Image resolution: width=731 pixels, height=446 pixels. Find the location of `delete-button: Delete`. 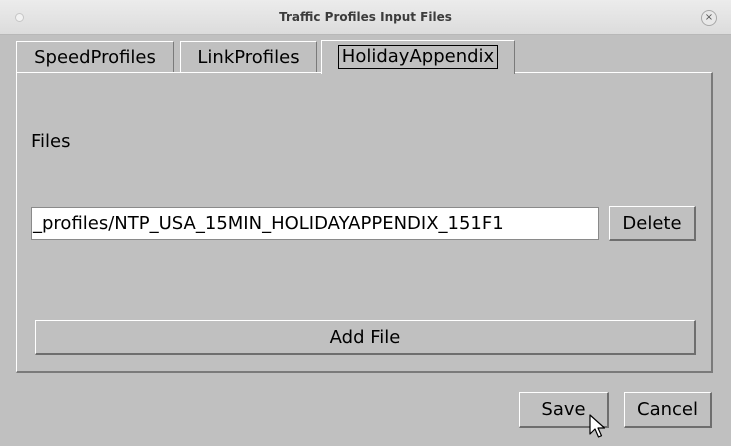

delete-button: Delete is located at coordinates (652, 223).